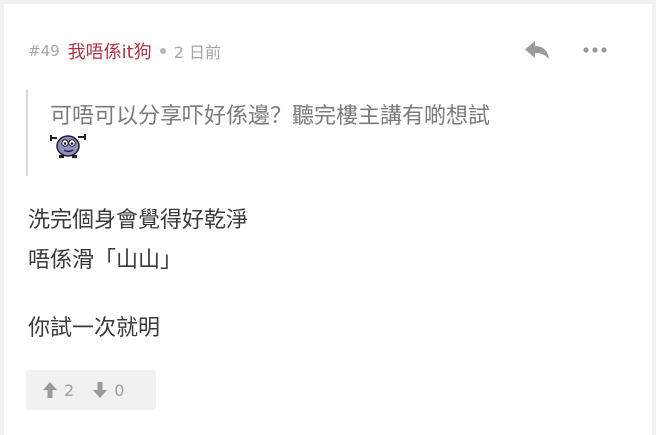  I want to click on downvote-count: 0, so click(119, 390).